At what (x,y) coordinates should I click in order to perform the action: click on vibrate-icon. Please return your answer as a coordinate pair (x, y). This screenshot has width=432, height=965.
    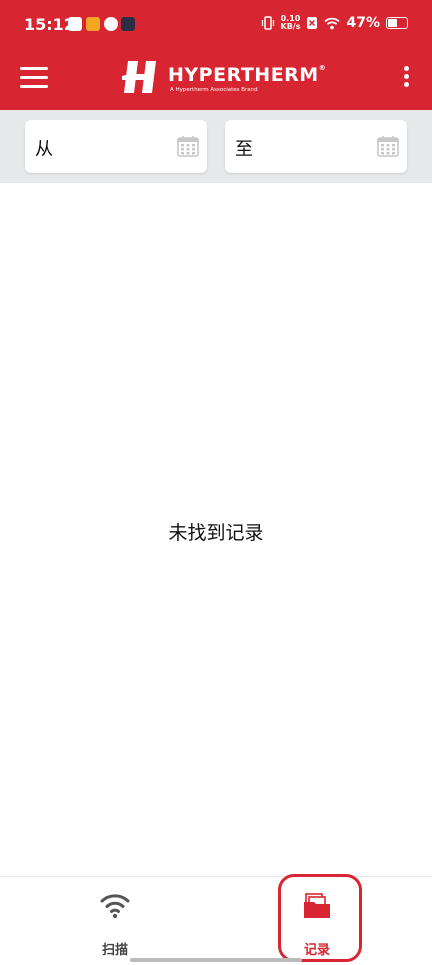
    Looking at the image, I should click on (267, 23).